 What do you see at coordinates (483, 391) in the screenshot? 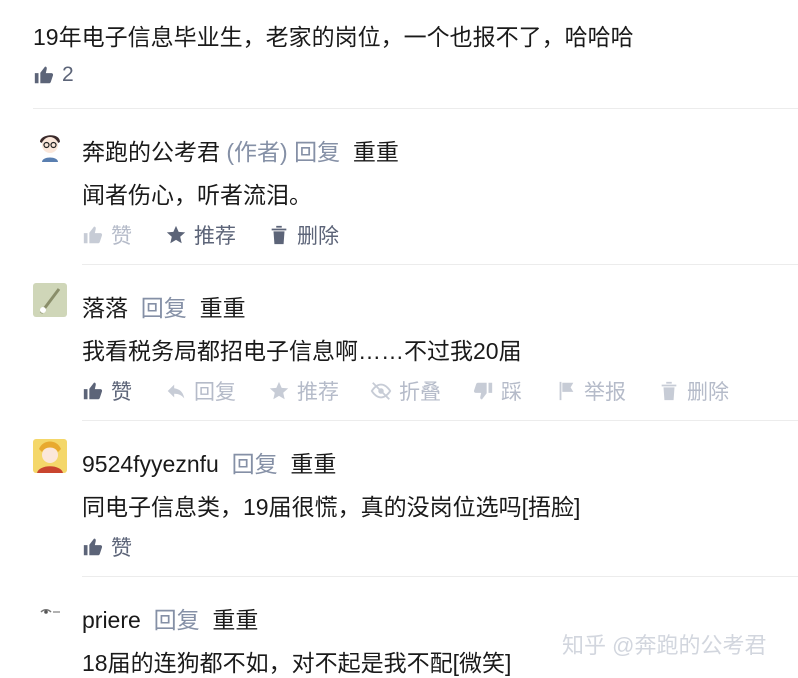
I see `thumb-down-icon` at bounding box center [483, 391].